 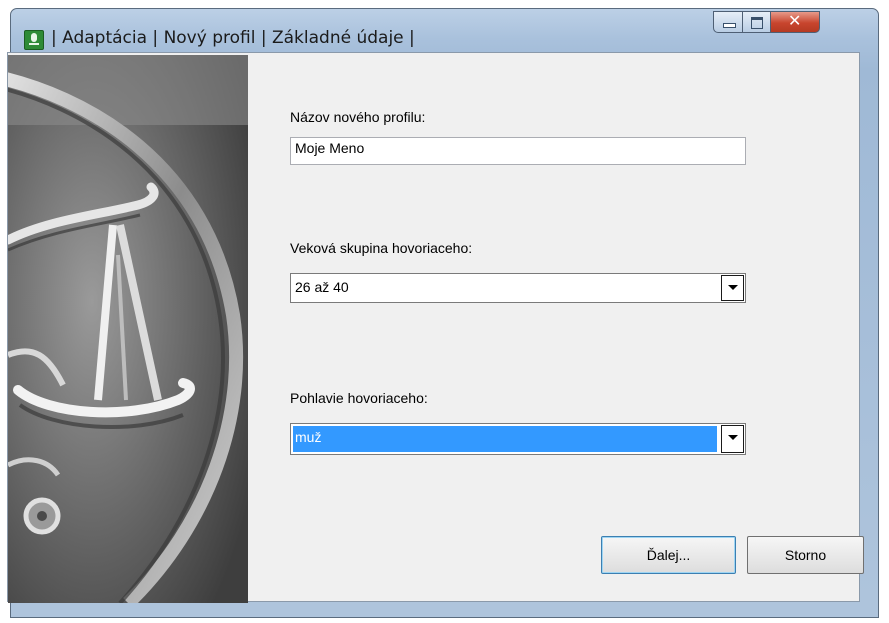 I want to click on close-button: ✕, so click(x=795, y=22).